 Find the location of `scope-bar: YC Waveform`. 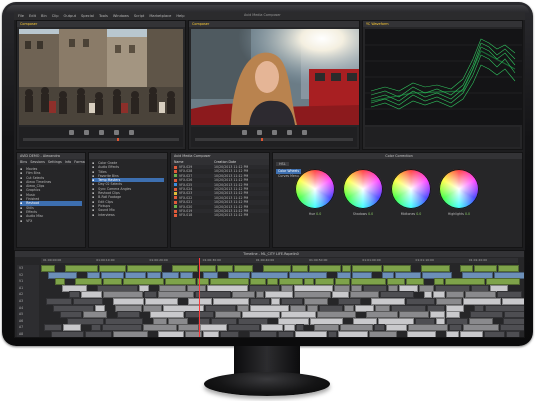

scope-bar: YC Waveform is located at coordinates (442, 24).